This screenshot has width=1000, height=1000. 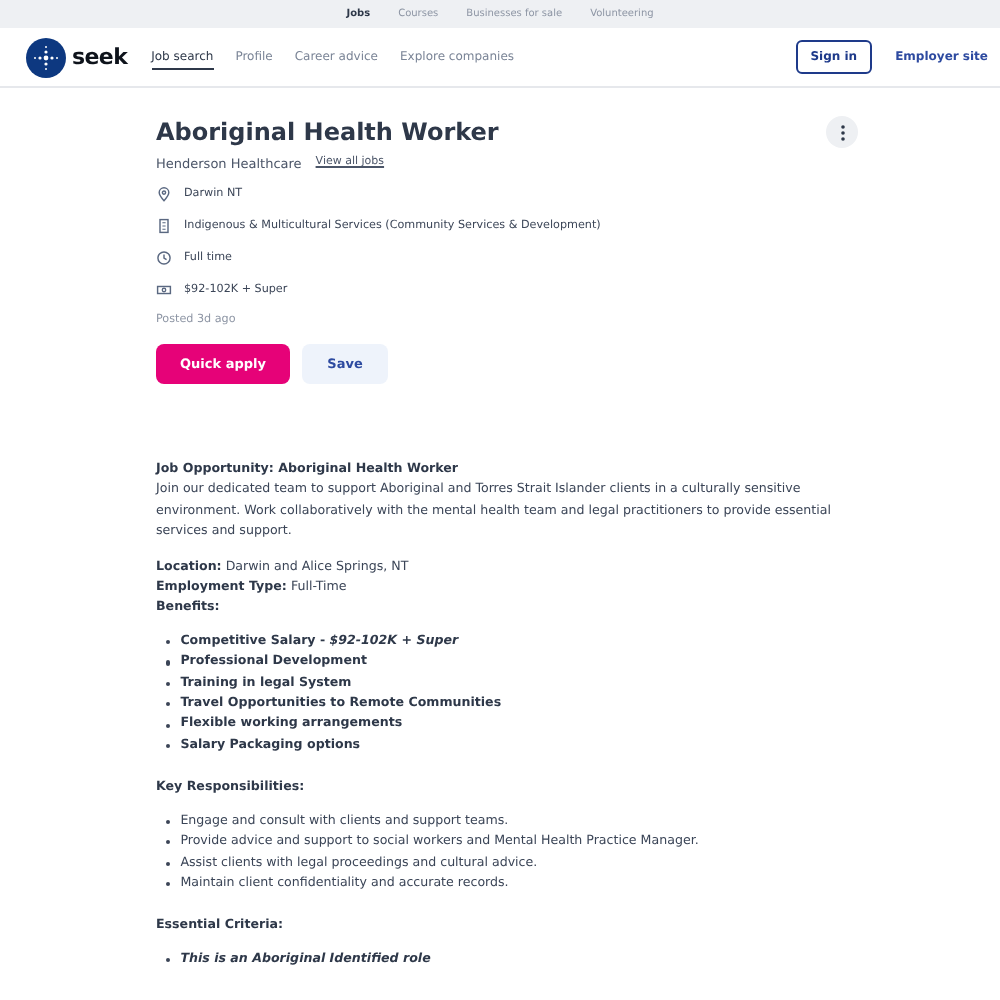 What do you see at coordinates (327, 132) in the screenshot?
I see `job-title: Aboriginal Health Worker` at bounding box center [327, 132].